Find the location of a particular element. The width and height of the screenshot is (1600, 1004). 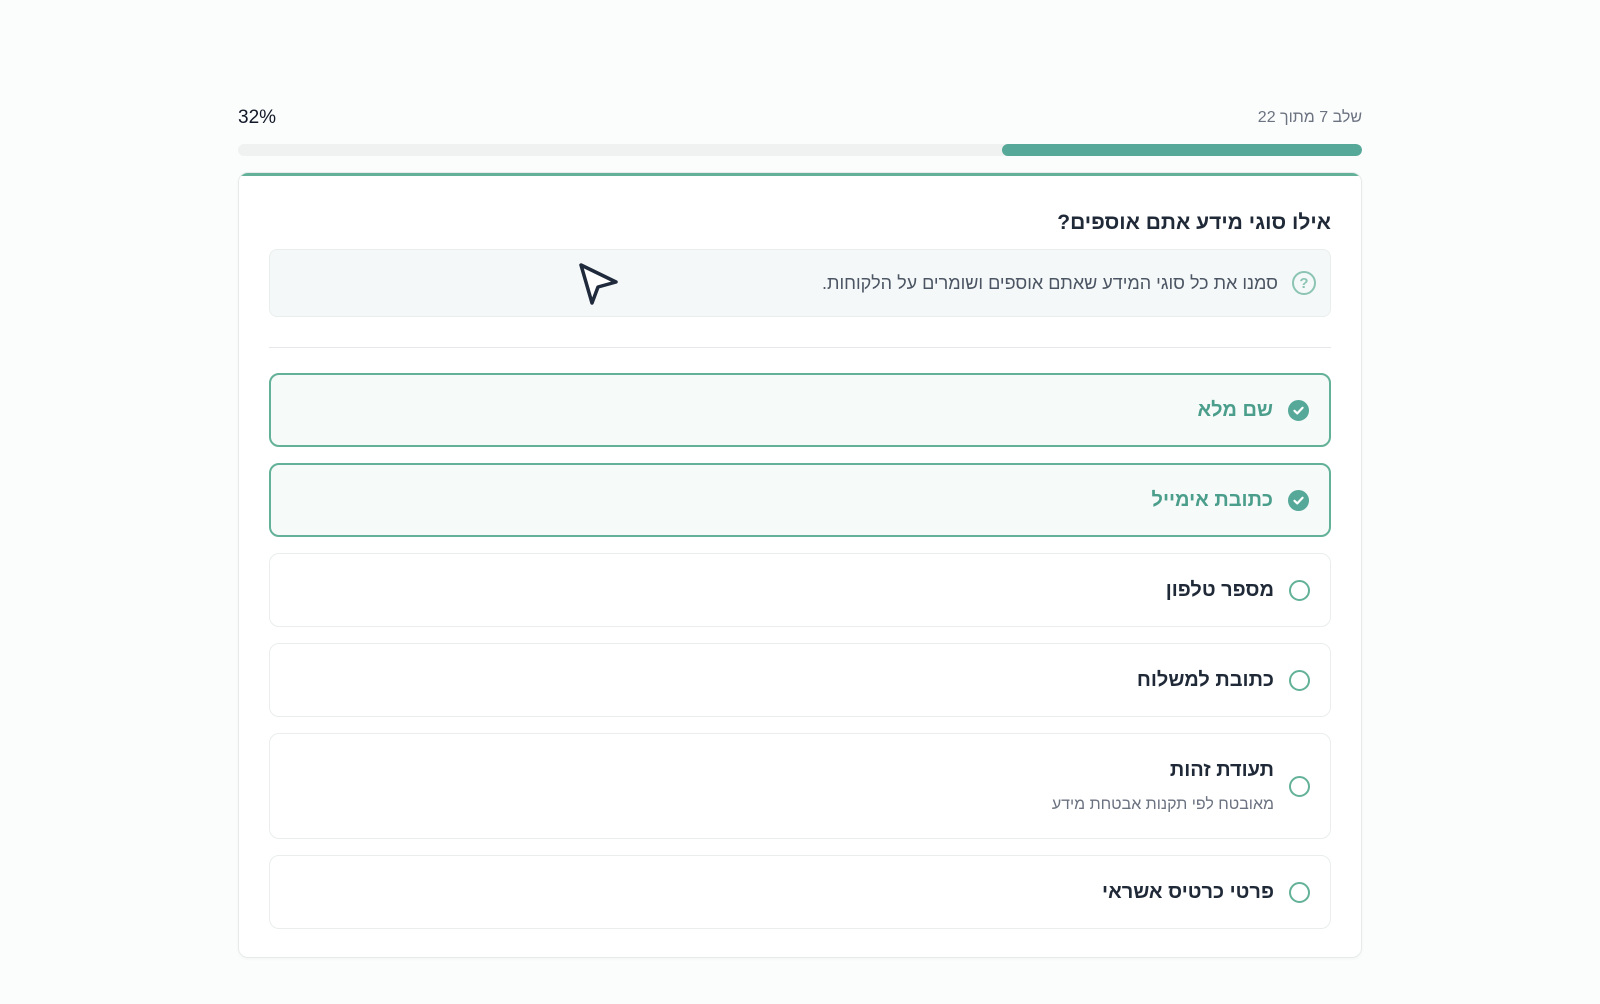

option-body: מספר טלפון is located at coordinates (1220, 590).